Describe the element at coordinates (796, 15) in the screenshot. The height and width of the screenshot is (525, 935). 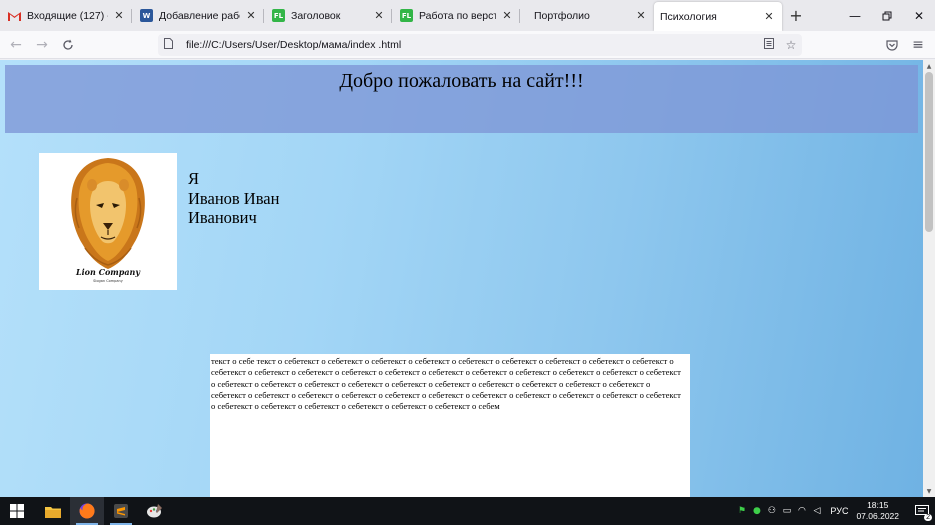
I see `new-tab-button: +` at that location.